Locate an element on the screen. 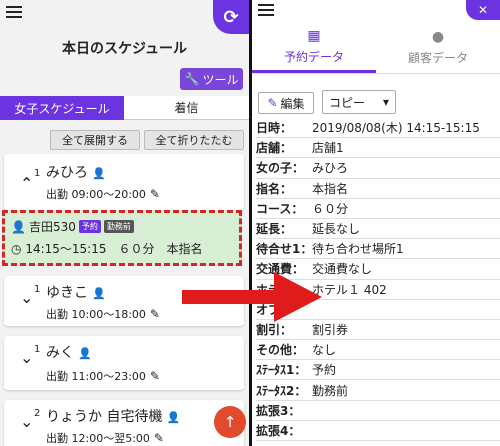  tab-girls-schedule: 女子スケジュール is located at coordinates (62, 108).